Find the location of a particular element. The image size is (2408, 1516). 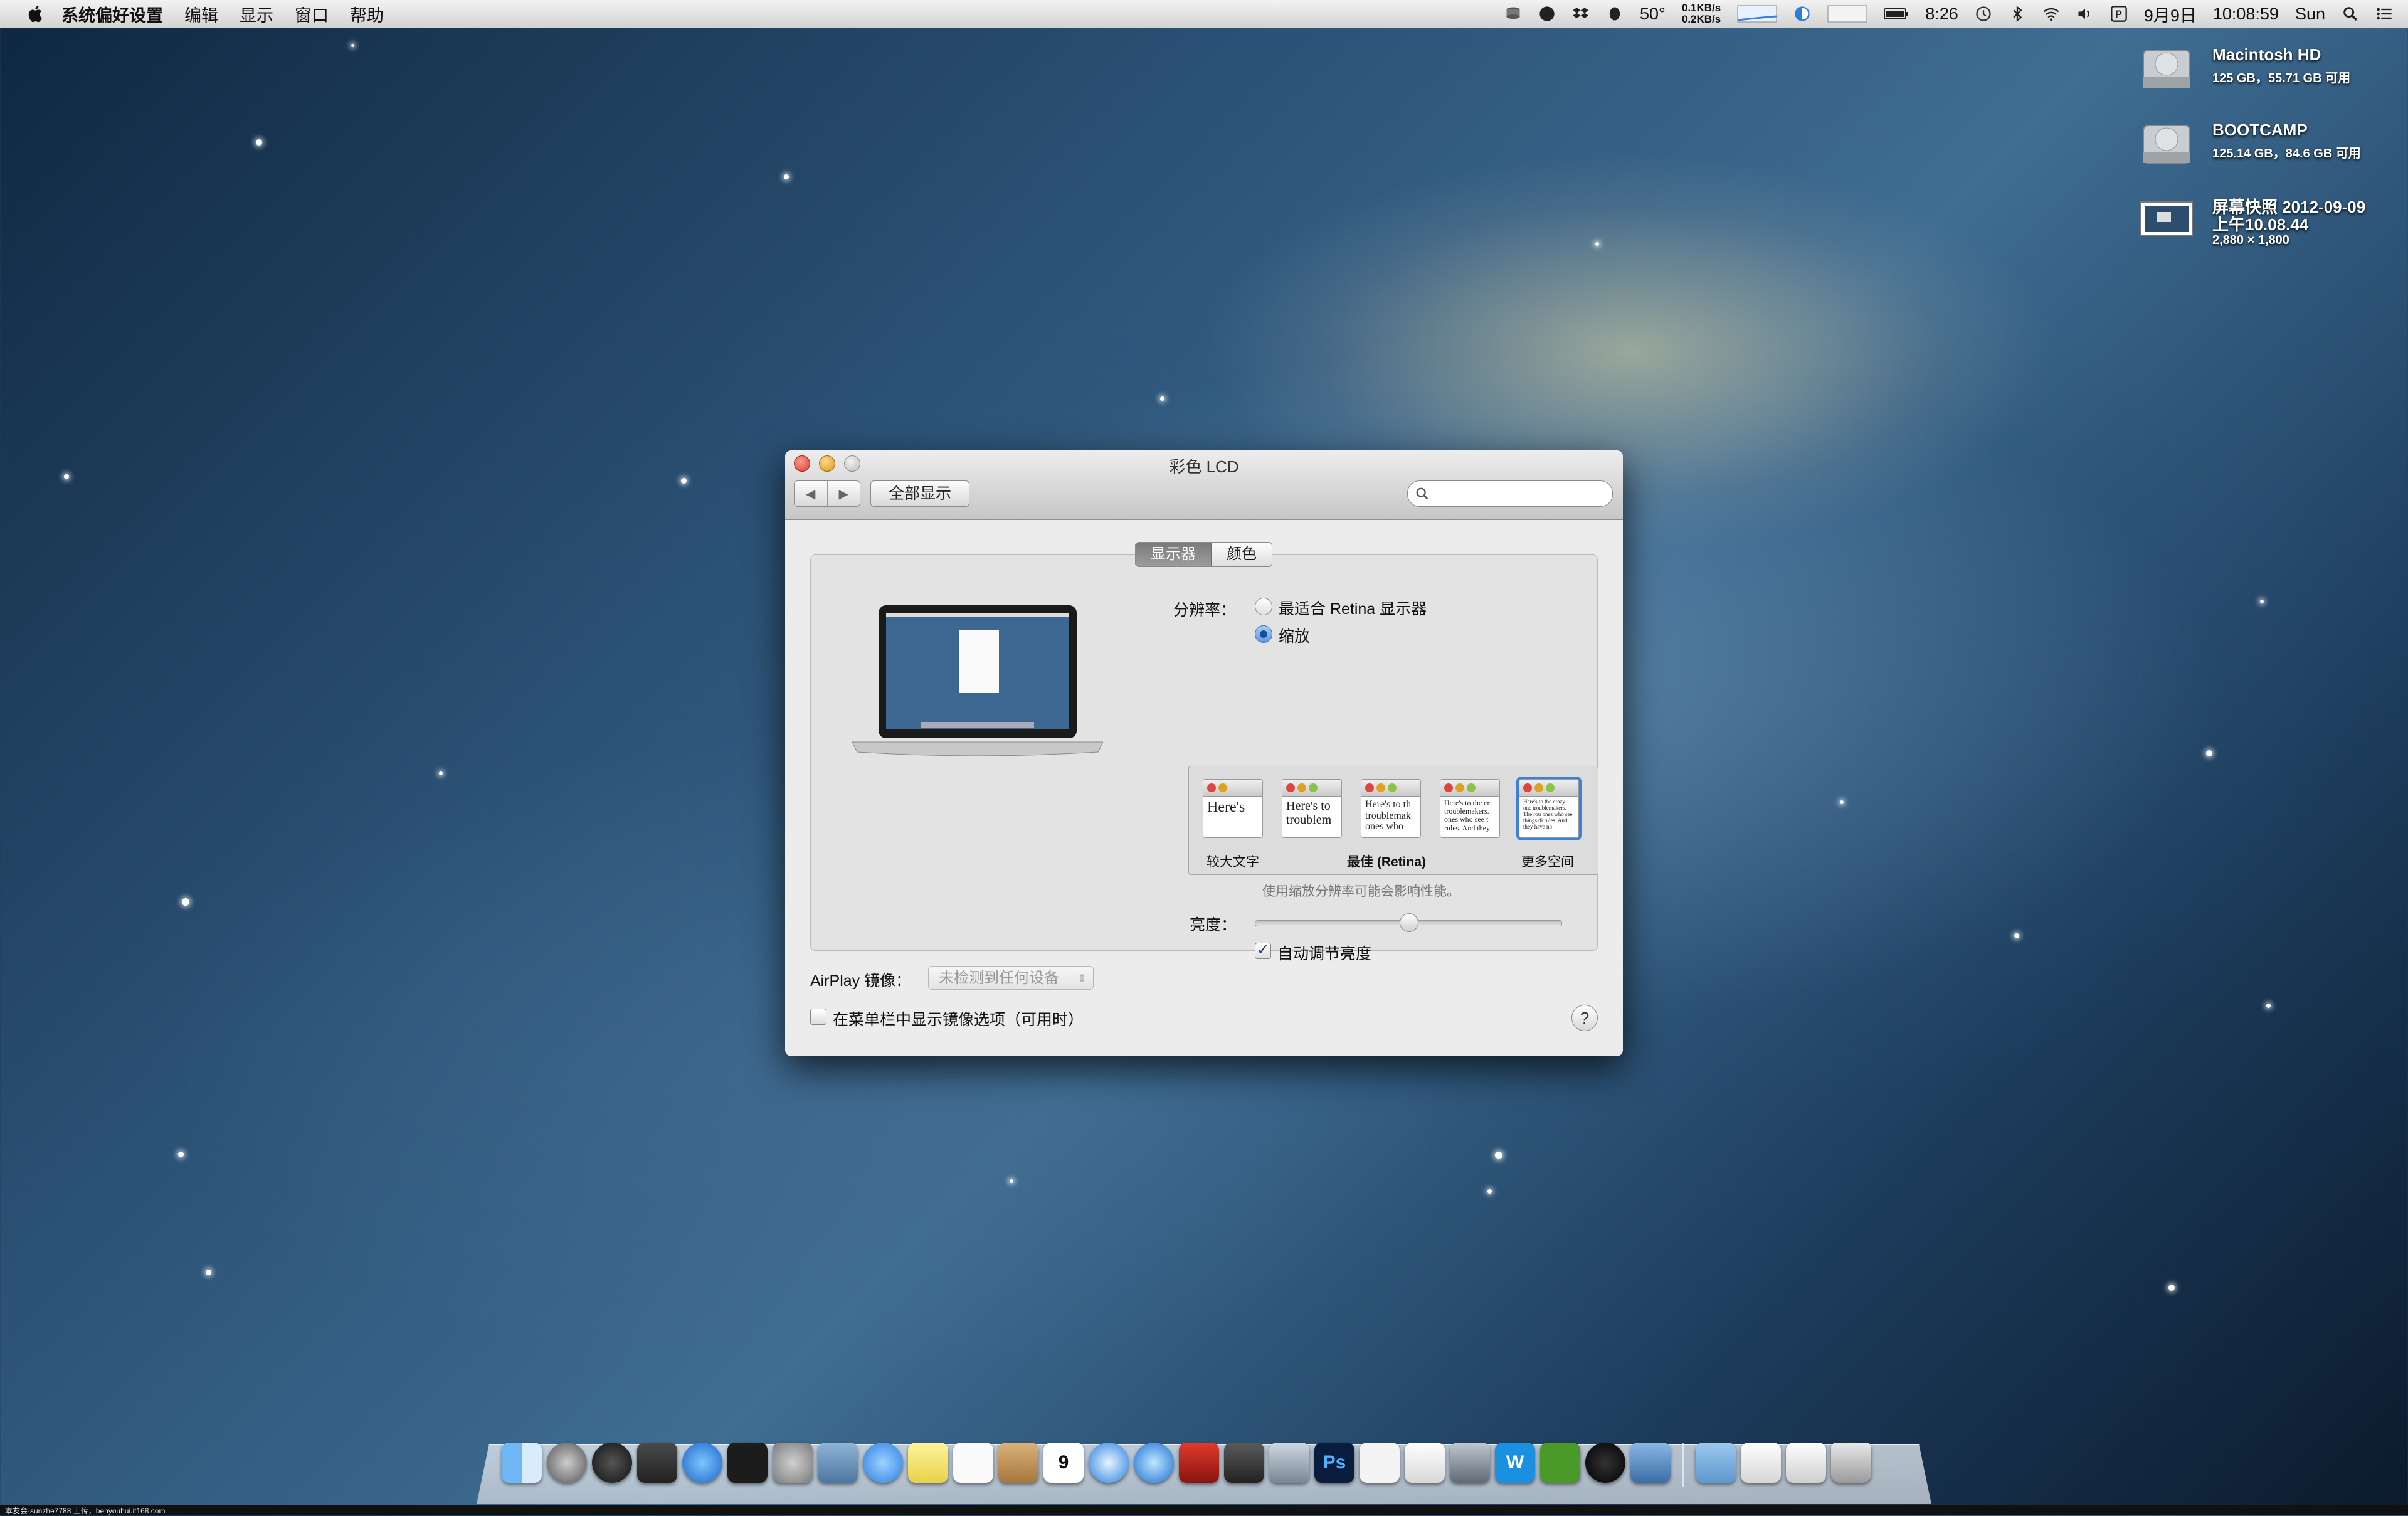

time-machine-icon is located at coordinates (1983, 14).